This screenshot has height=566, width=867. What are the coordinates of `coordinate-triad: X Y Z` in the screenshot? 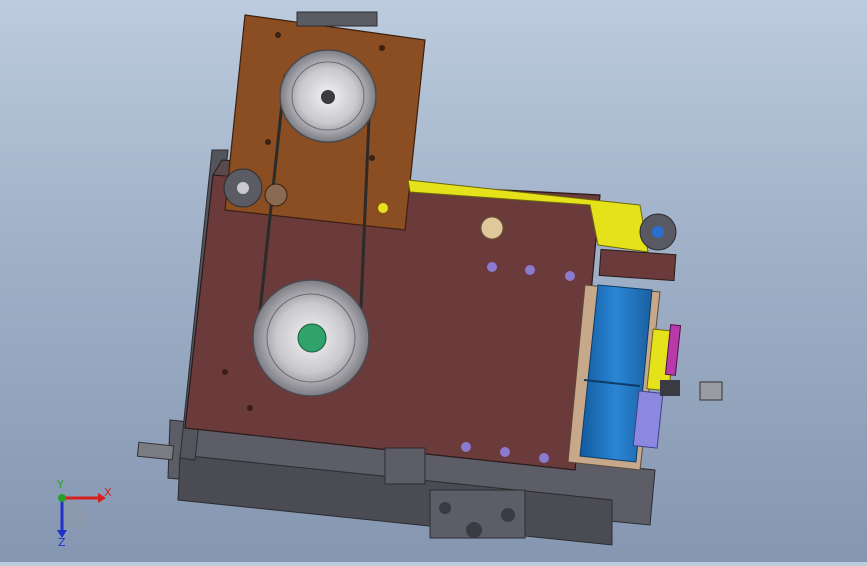 It's located at (85, 513).